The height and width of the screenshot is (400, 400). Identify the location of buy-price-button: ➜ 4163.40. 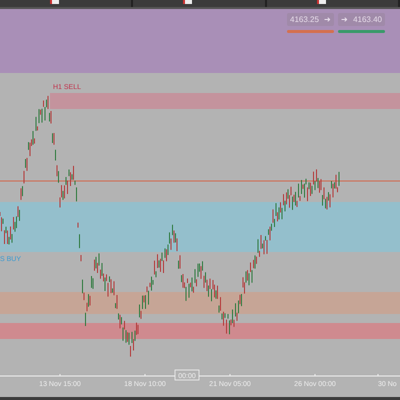
(361, 19).